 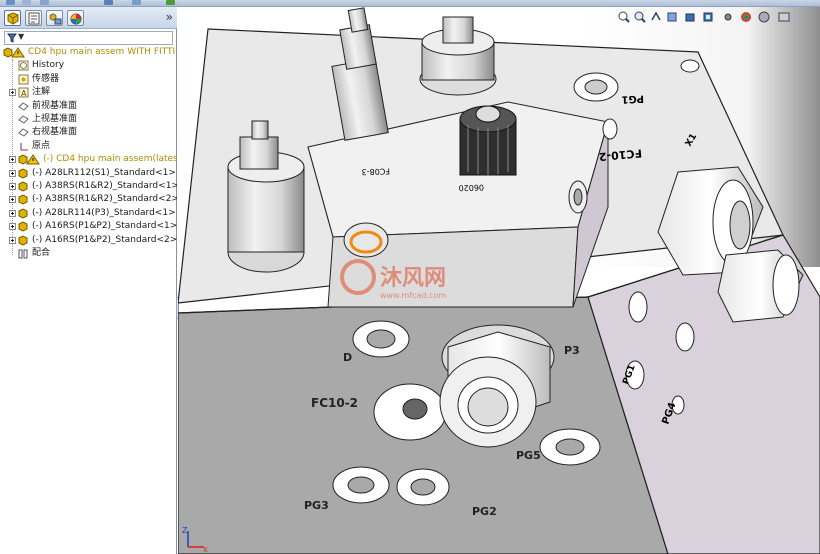 What do you see at coordinates (104, 186) in the screenshot?
I see `tree-item-label: (-) A38RS(R1&R2)_Standard<1>` at bounding box center [104, 186].